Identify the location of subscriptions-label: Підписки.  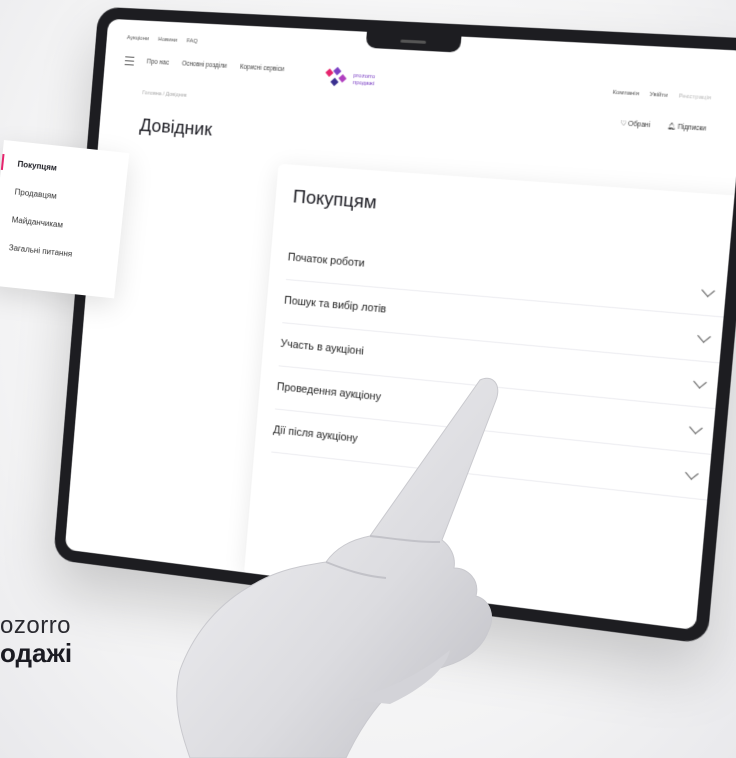
(692, 128).